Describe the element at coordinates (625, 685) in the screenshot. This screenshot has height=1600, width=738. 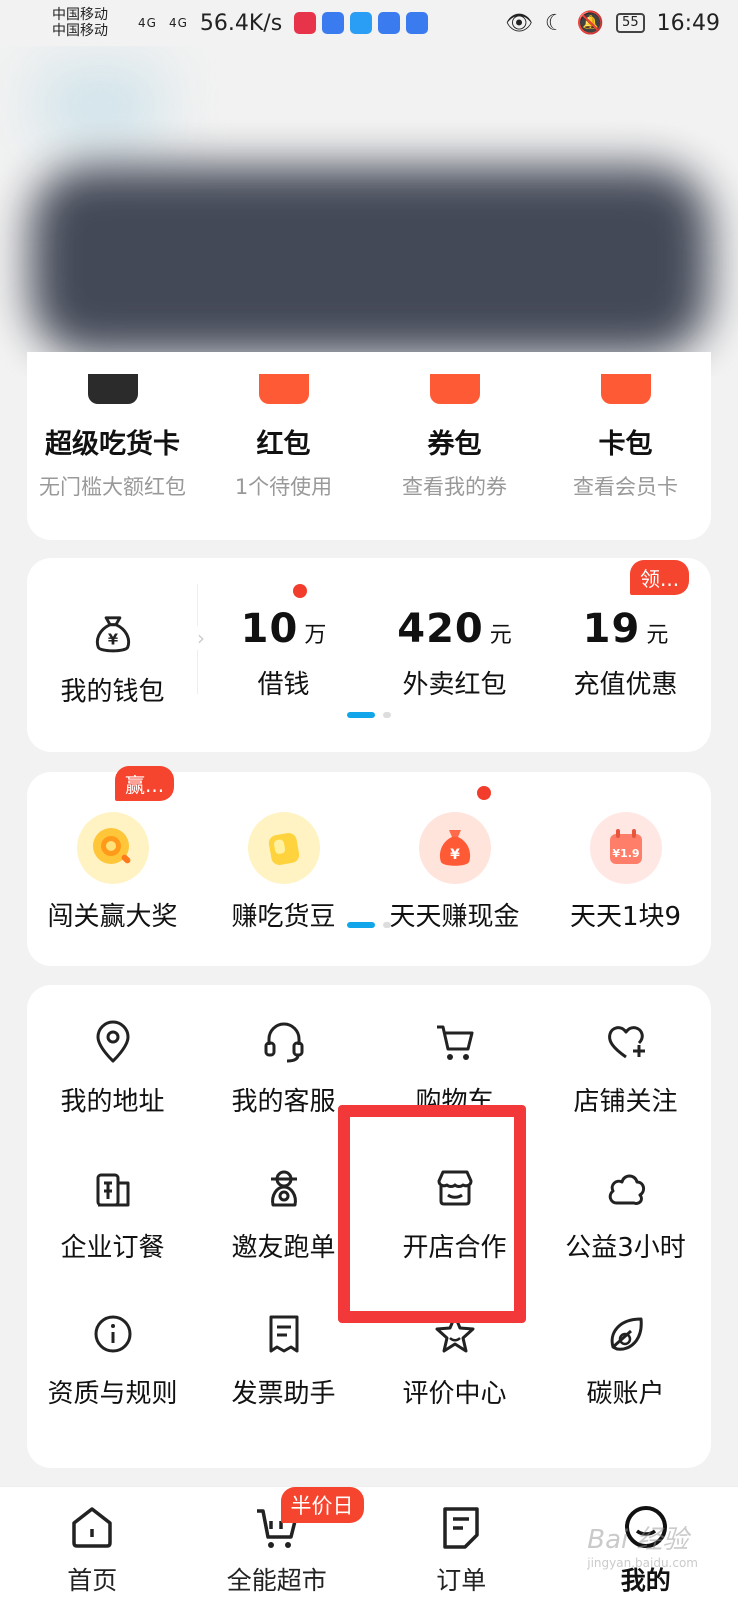
I see `recharge-label: 充值优惠` at that location.